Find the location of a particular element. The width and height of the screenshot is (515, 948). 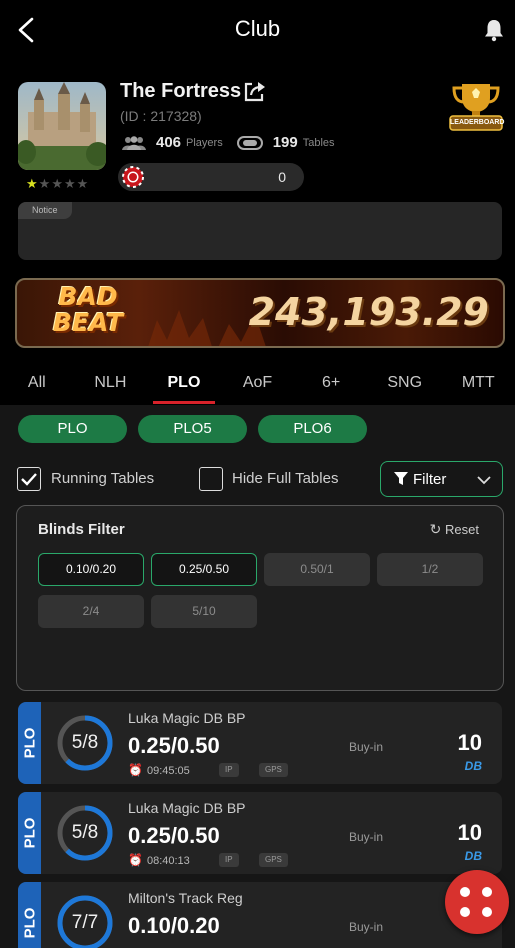

table-name: Milton's Track Reg is located at coordinates (185, 898).